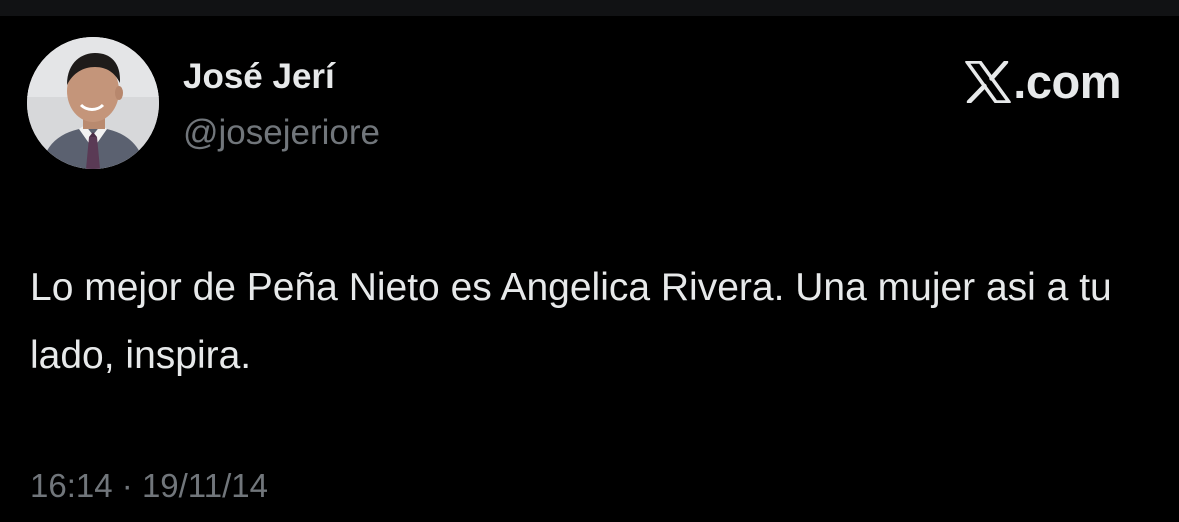 This screenshot has height=522, width=1179. I want to click on author-handle: @josejeriore, so click(281, 132).